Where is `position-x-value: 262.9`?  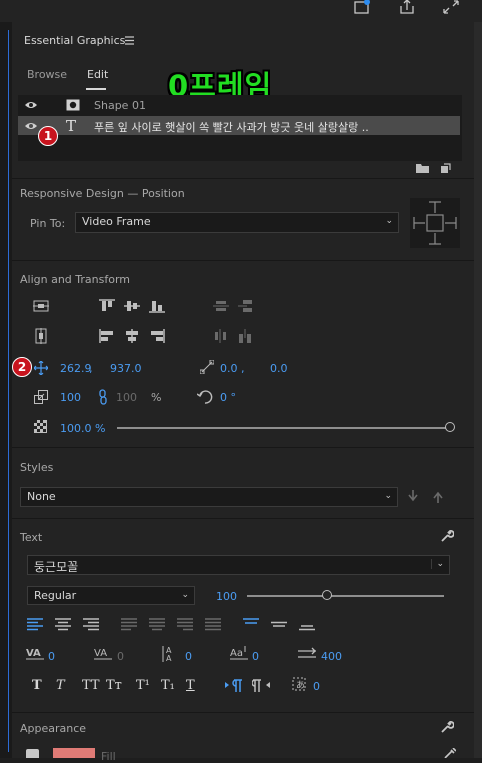 position-x-value: 262.9 is located at coordinates (76, 368).